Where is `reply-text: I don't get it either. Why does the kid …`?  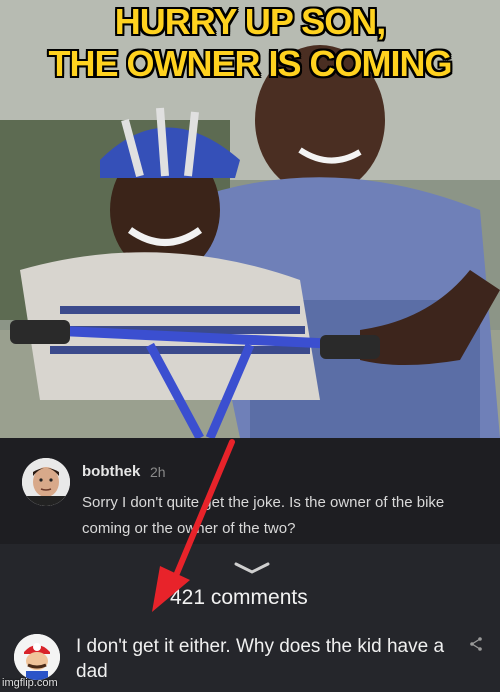 reply-text: I don't get it either. Why does the kid … is located at coordinates (260, 659).